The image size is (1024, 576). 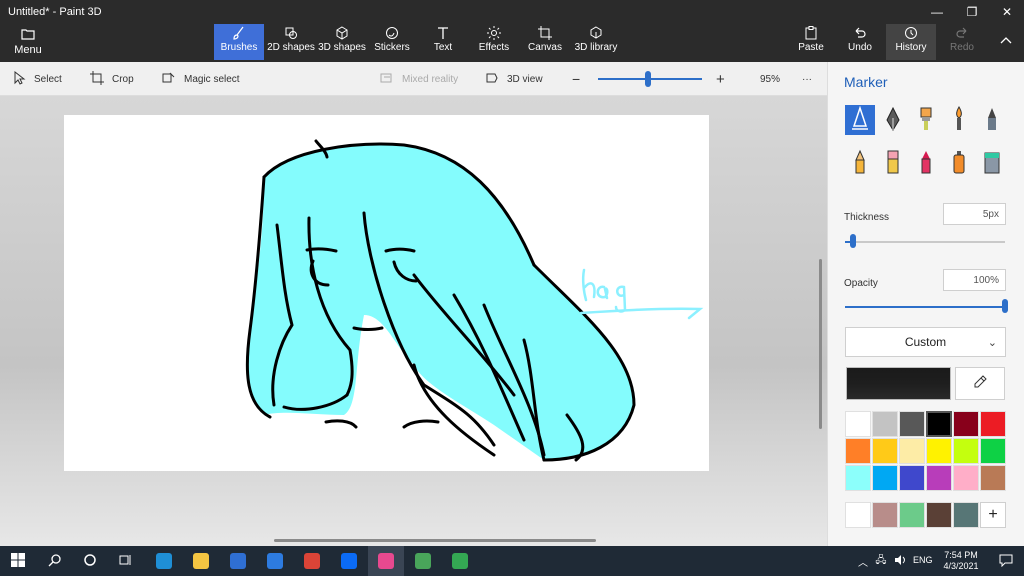 What do you see at coordinates (112, 79) in the screenshot?
I see `crop-button: Crop` at bounding box center [112, 79].